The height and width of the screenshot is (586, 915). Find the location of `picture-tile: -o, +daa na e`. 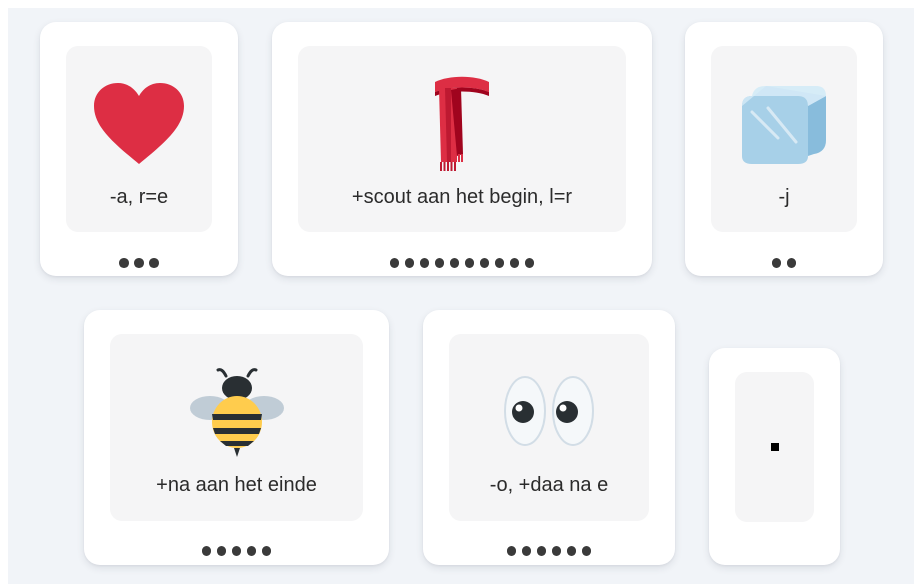

picture-tile: -o, +daa na e is located at coordinates (549, 427).